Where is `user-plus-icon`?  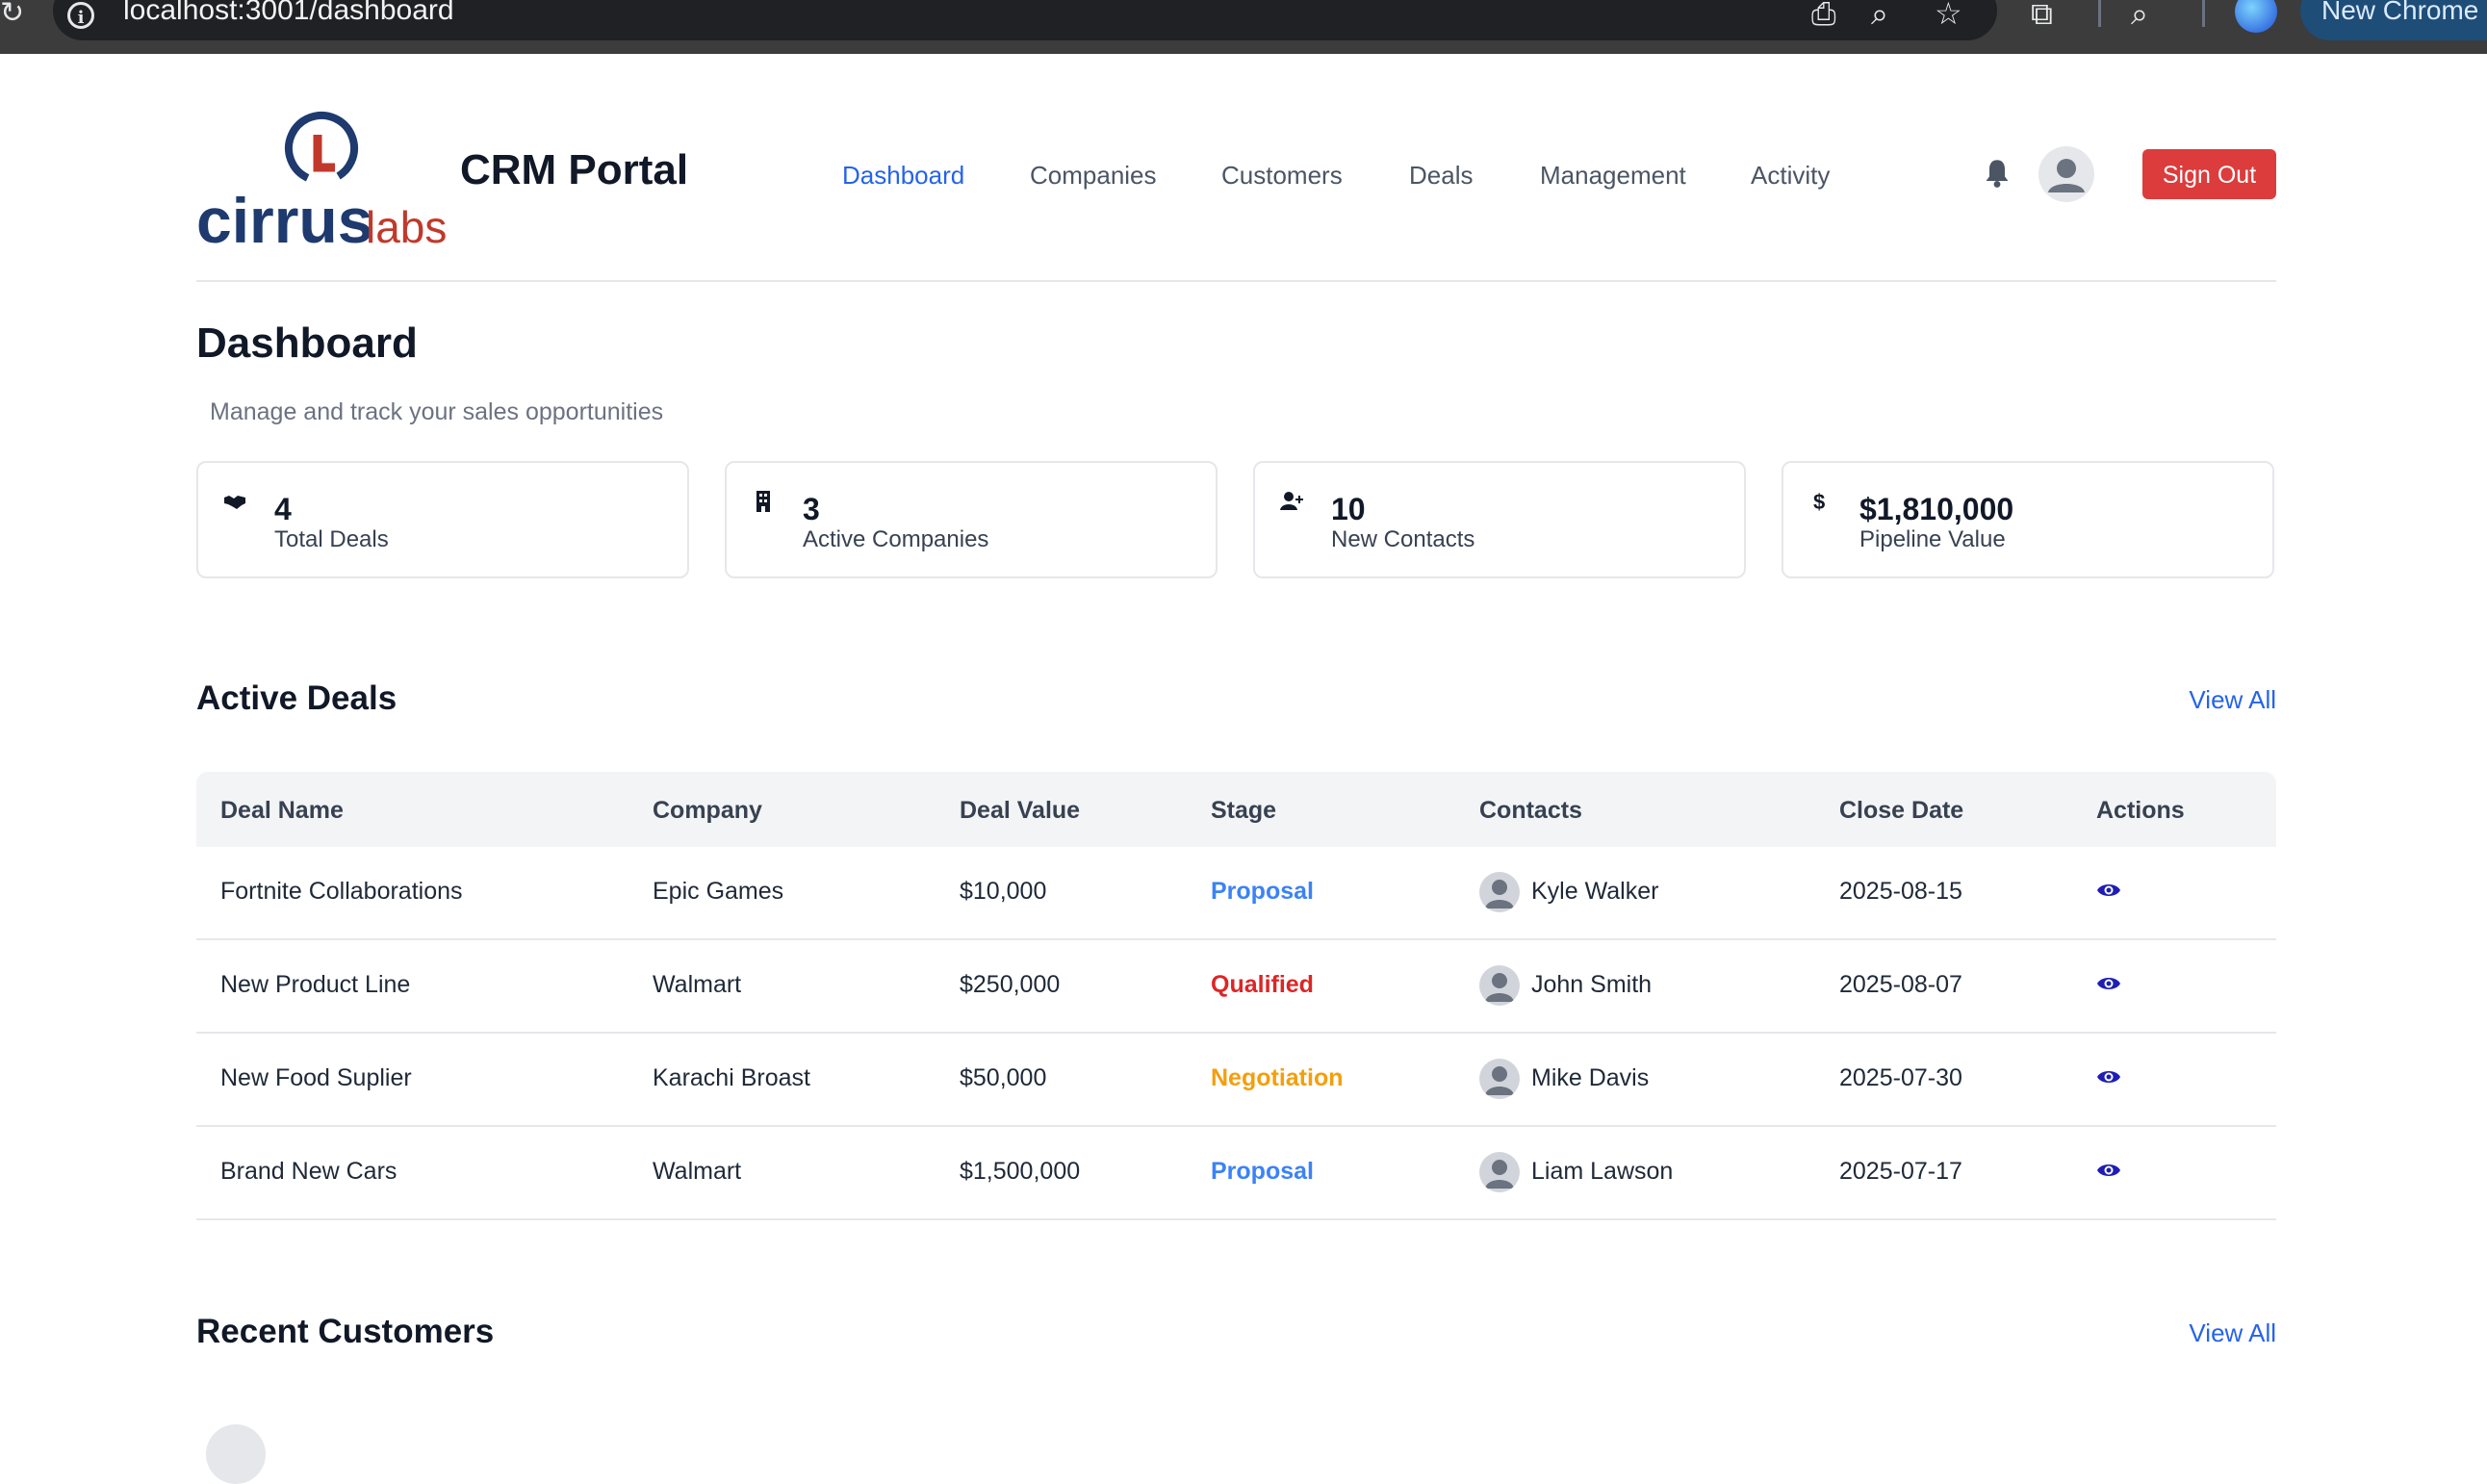
user-plus-icon is located at coordinates (1291, 501).